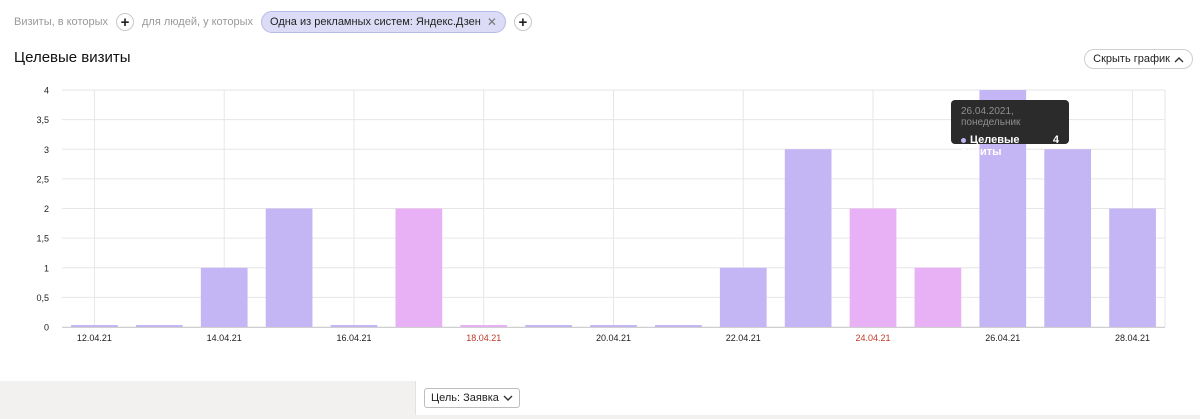 The height and width of the screenshot is (419, 1200). I want to click on chart-tooltip: 26.04.2021, понедельник Целевые визиты 4, so click(1010, 129).